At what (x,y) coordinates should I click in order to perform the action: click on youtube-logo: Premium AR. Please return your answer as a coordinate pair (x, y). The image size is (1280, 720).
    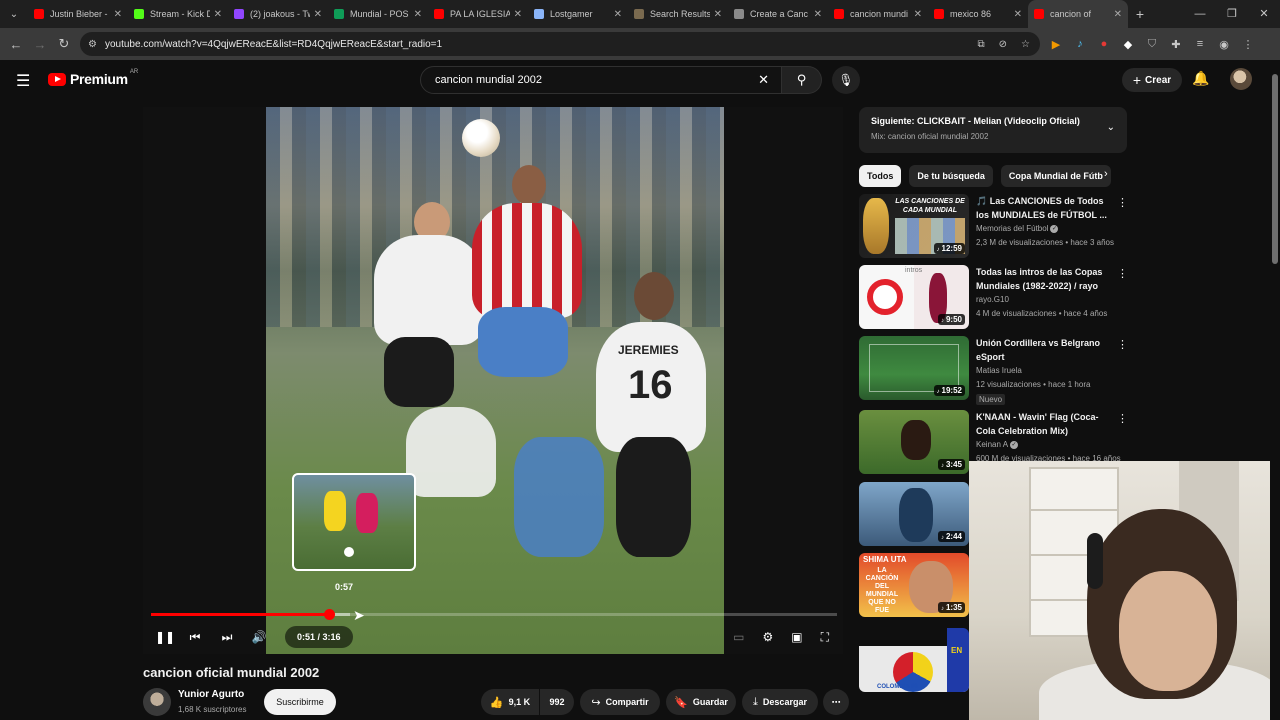
    Looking at the image, I should click on (93, 78).